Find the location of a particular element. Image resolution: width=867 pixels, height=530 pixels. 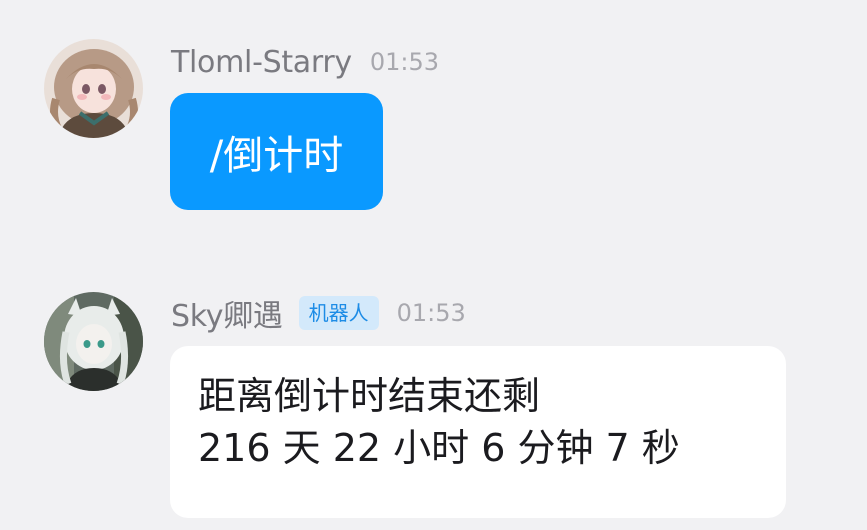

sent-message-bubble: /倒计时 is located at coordinates (276, 151).